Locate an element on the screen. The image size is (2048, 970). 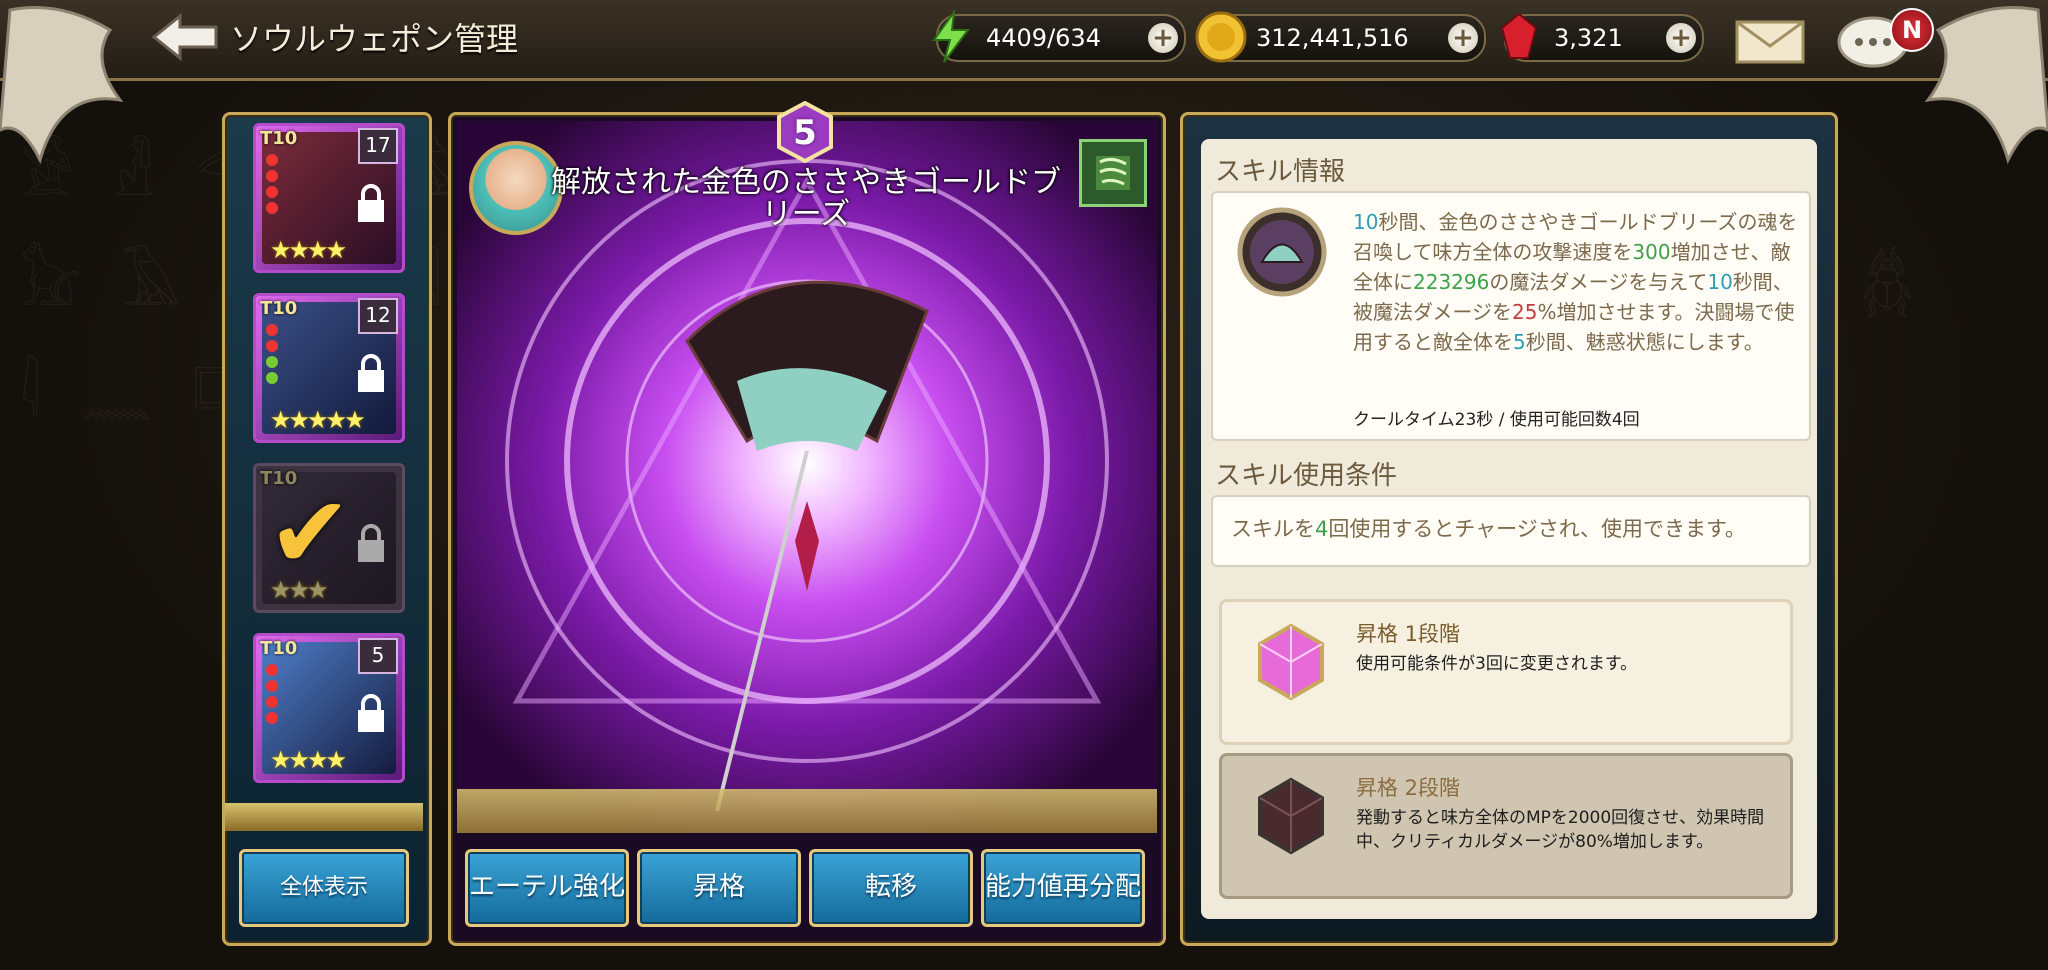
grade-badge: 5 is located at coordinates (805, 132).